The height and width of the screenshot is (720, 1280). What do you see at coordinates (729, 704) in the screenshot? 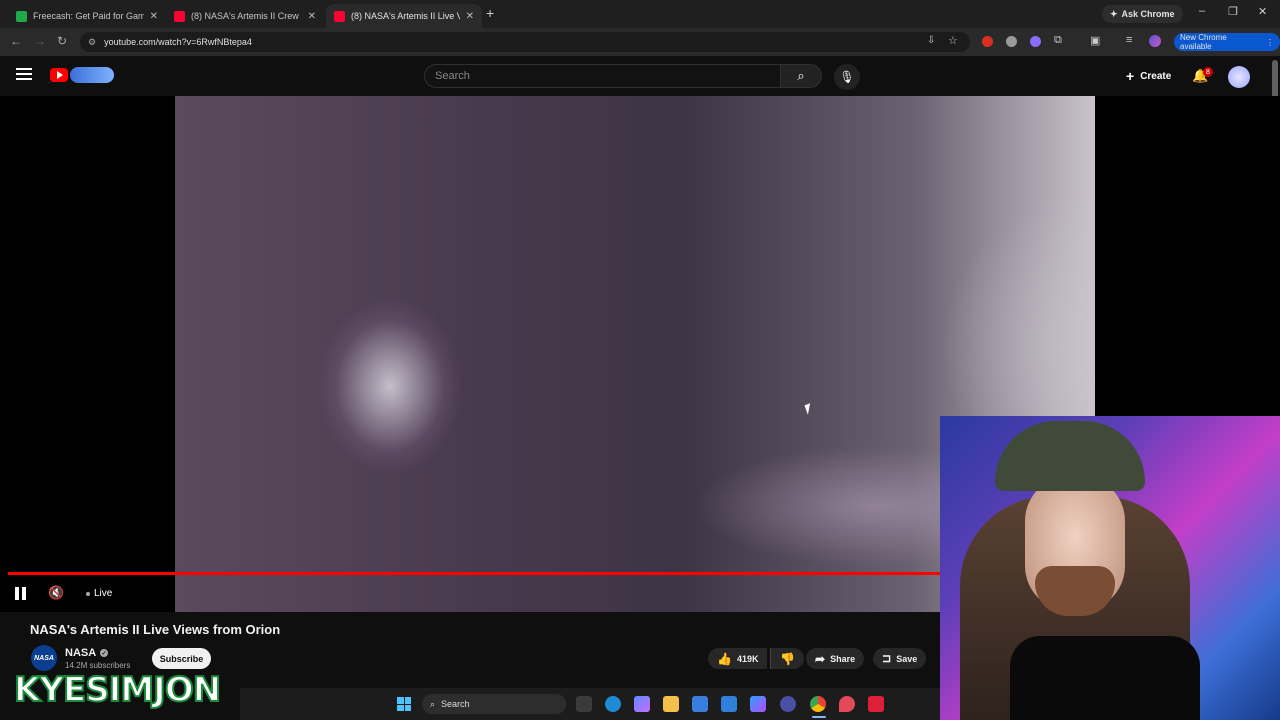
I see `mail-icon` at bounding box center [729, 704].